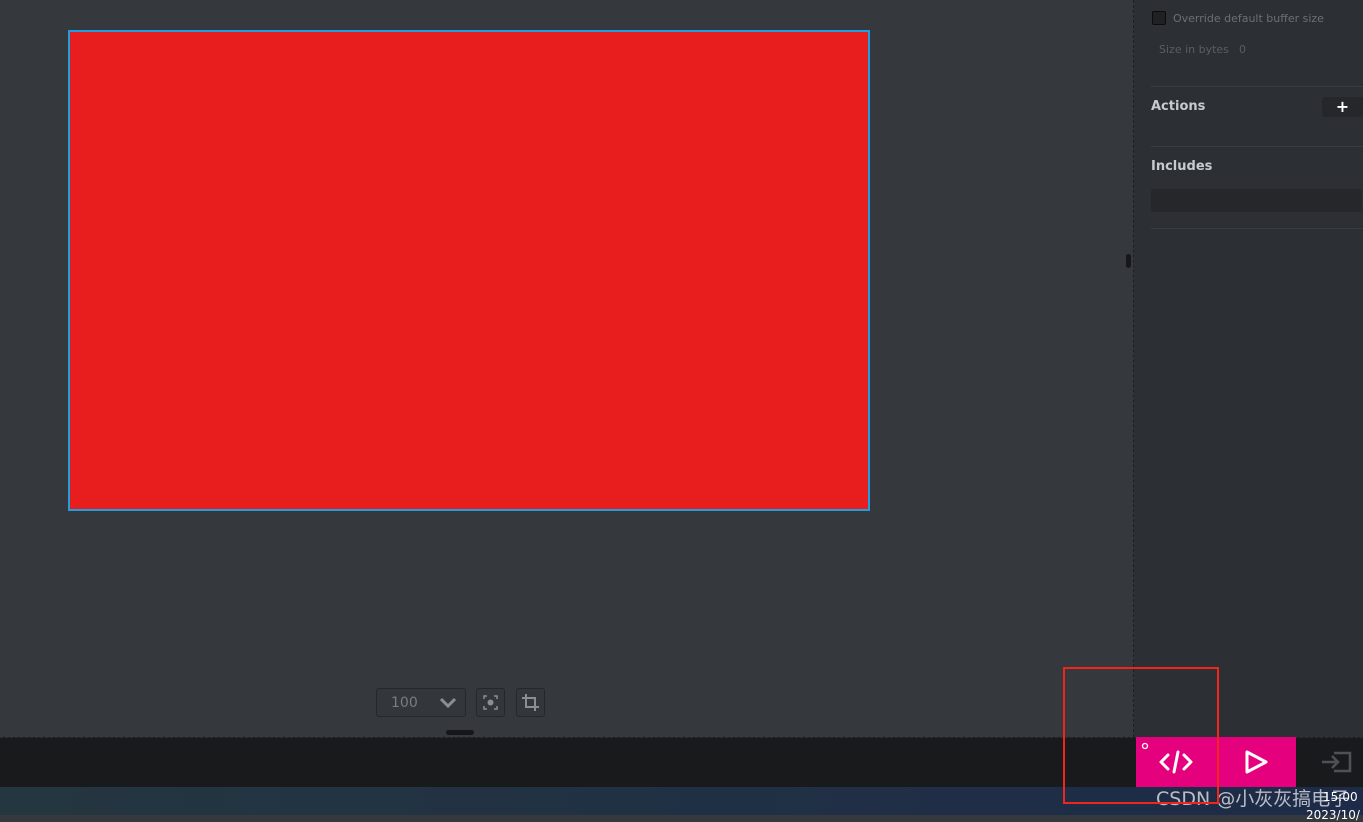 Image resolution: width=1363 pixels, height=822 pixels. I want to click on zoom-level-value: 100, so click(404, 703).